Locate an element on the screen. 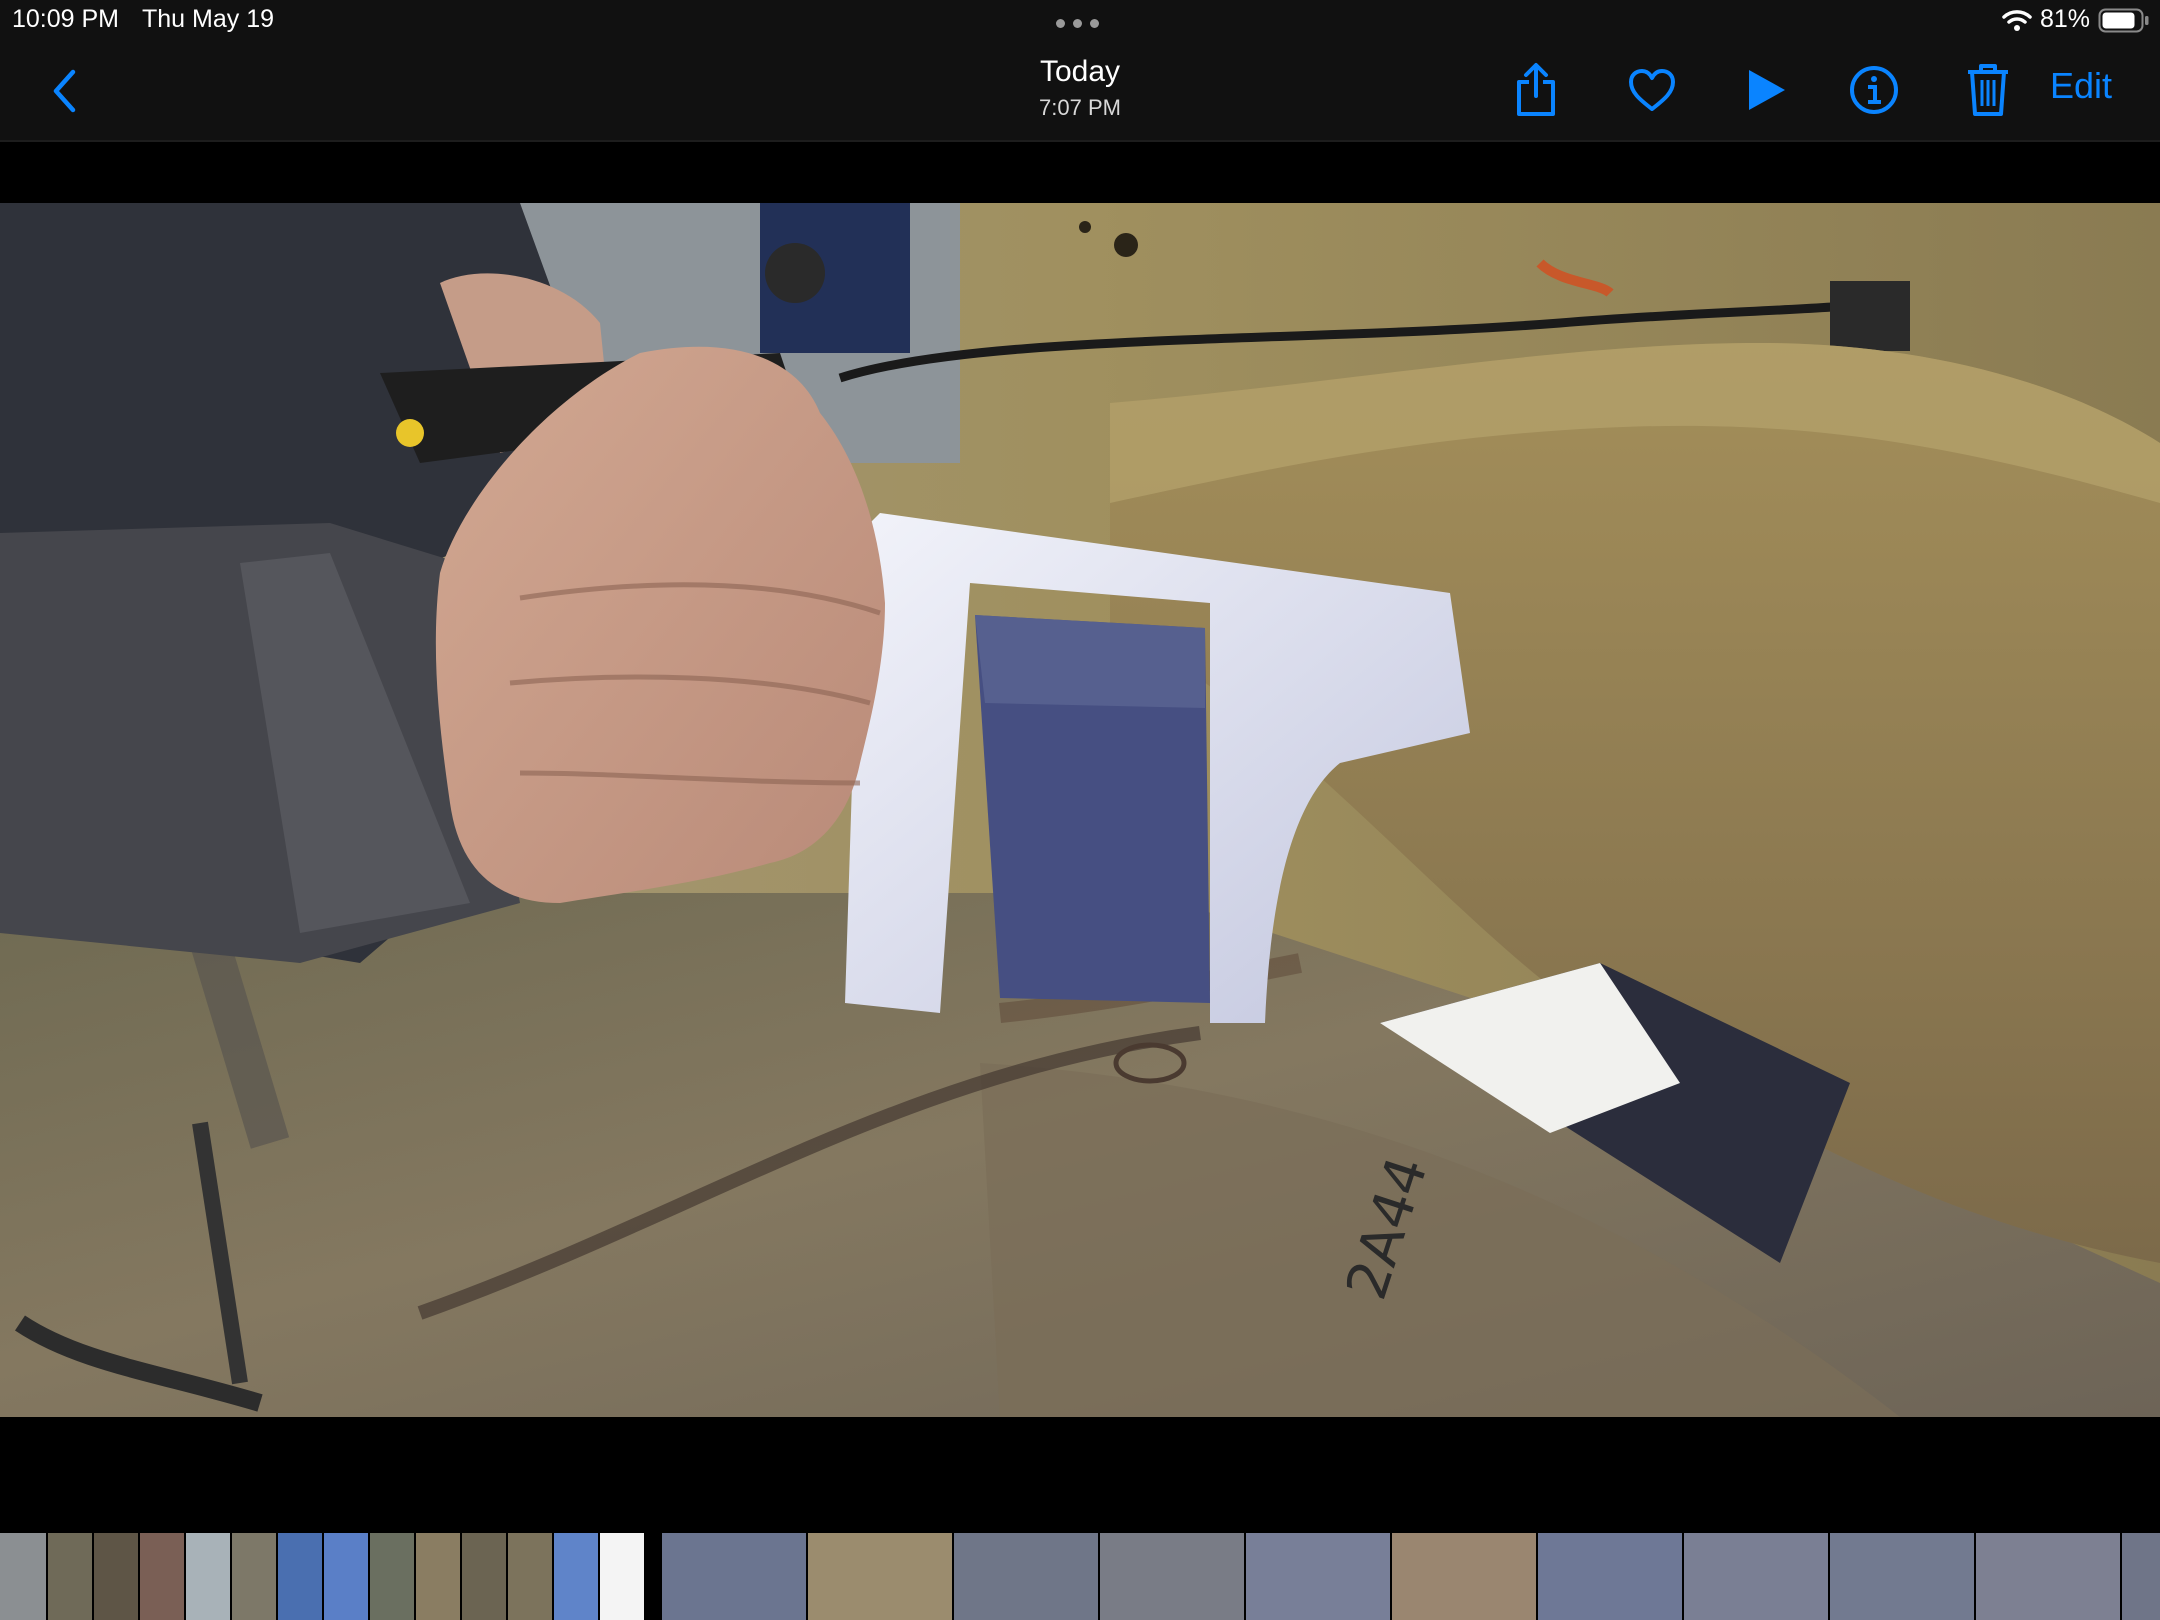  info-button is located at coordinates (1874, 90).